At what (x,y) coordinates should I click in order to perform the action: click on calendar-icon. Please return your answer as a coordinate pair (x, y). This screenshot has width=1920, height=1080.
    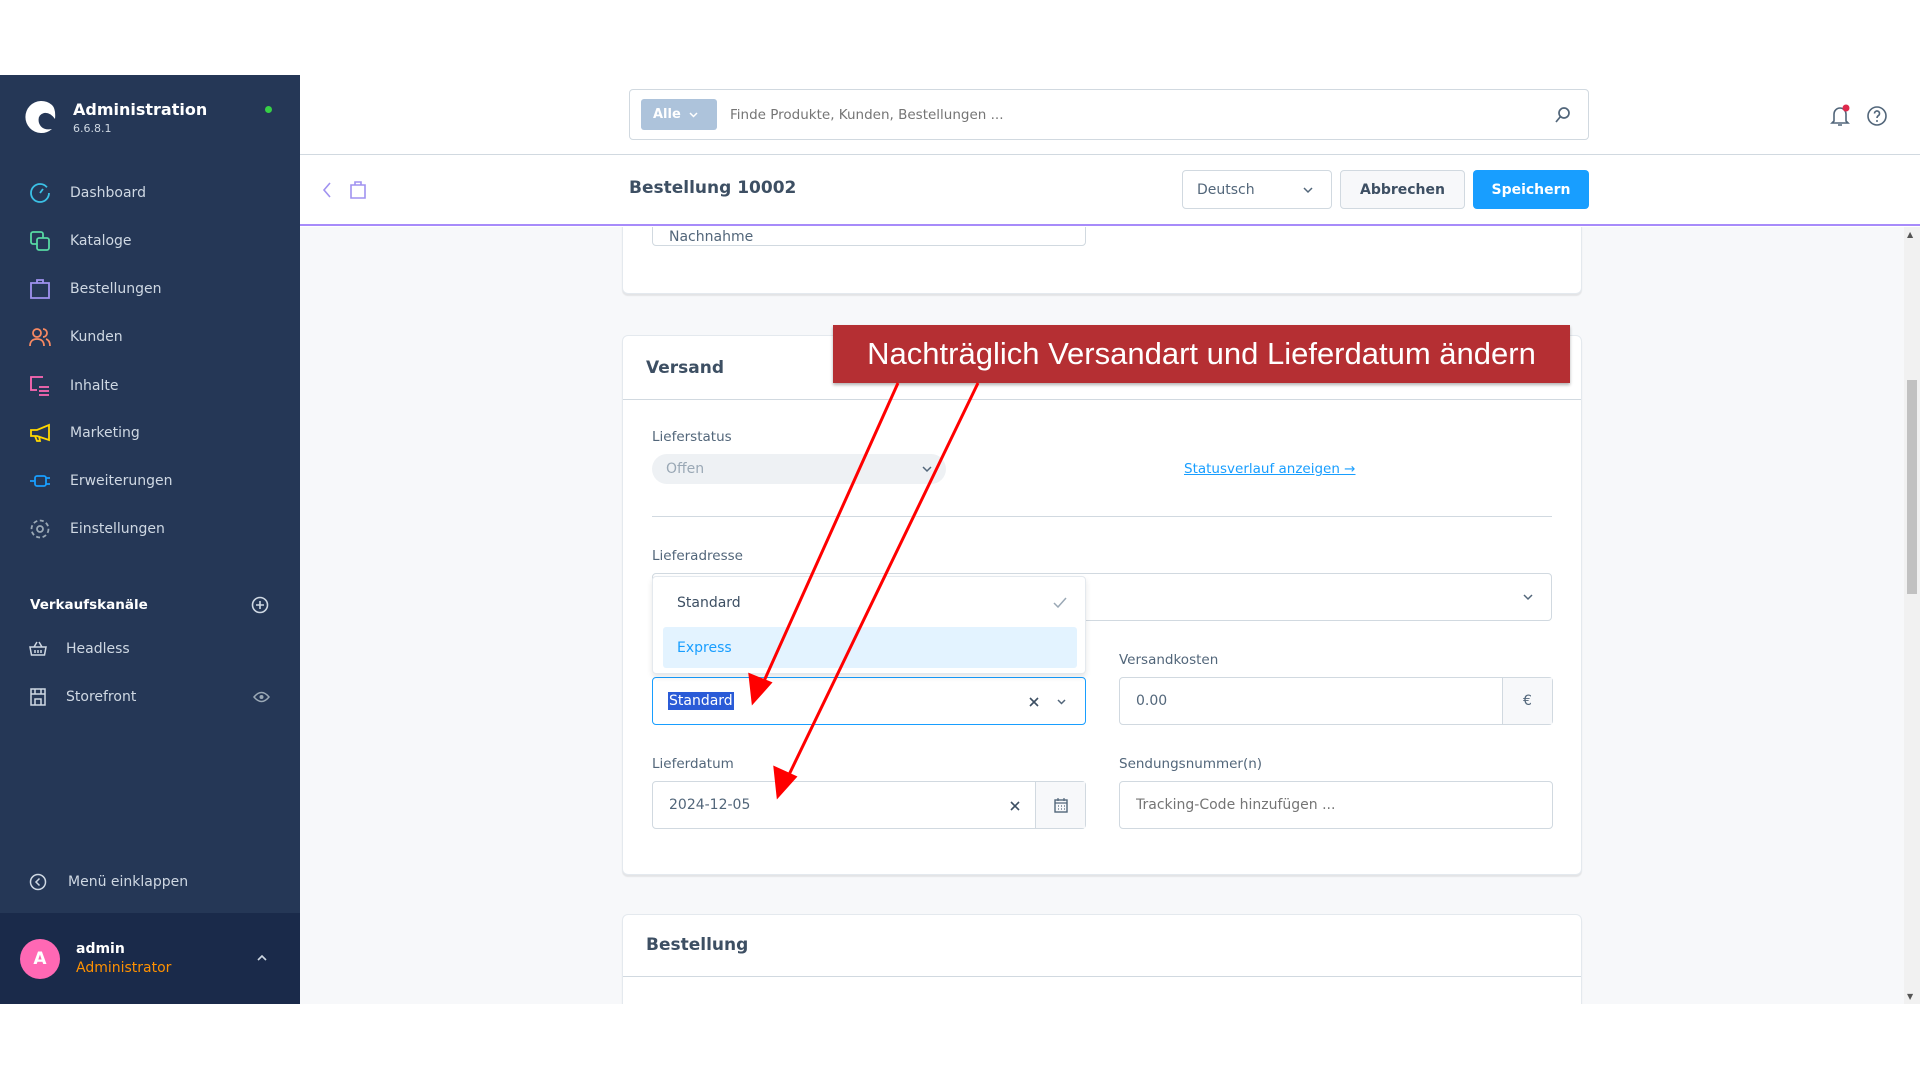
    Looking at the image, I should click on (1060, 805).